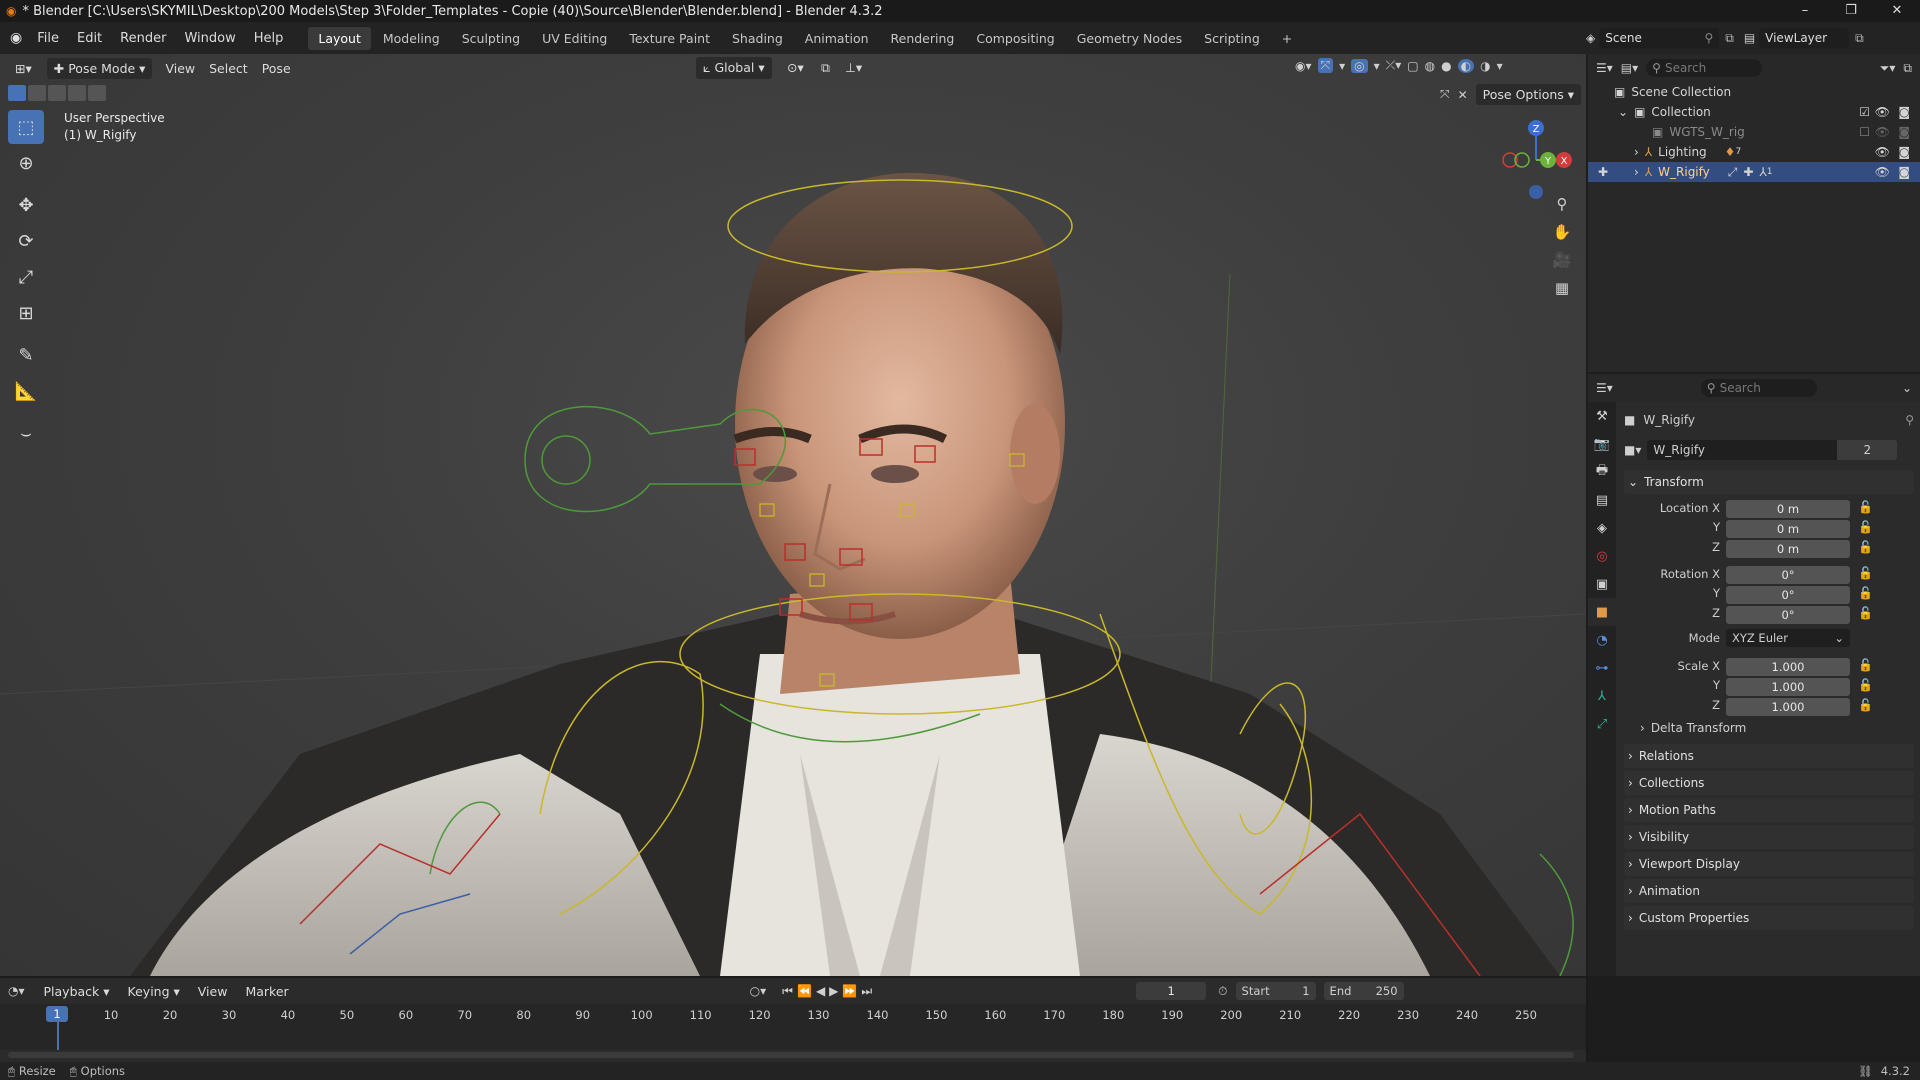 This screenshot has width=1920, height=1080. Describe the element at coordinates (1632, 450) in the screenshot. I see `object-type-icon: ■▾` at that location.